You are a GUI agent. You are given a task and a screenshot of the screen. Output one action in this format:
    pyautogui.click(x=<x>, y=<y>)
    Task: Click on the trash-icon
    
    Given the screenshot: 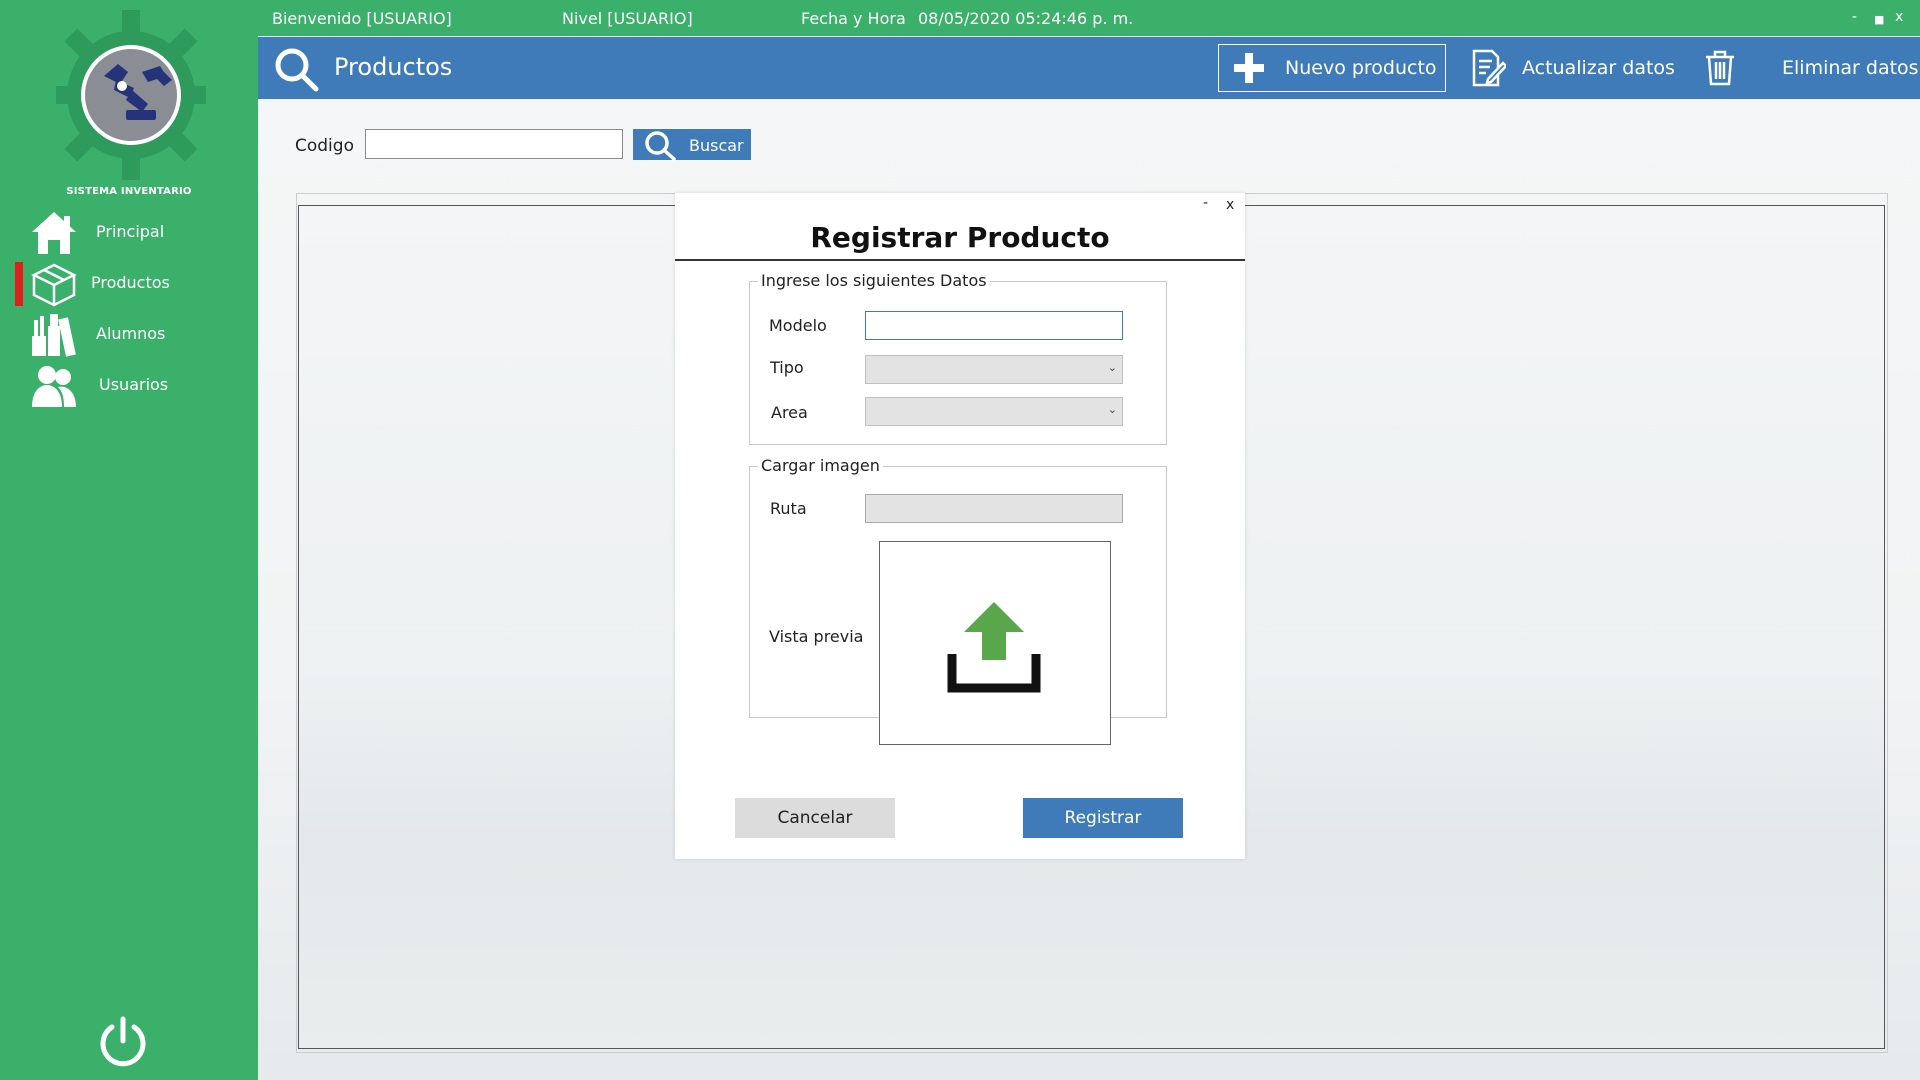 What is the action you would take?
    pyautogui.click(x=1720, y=68)
    